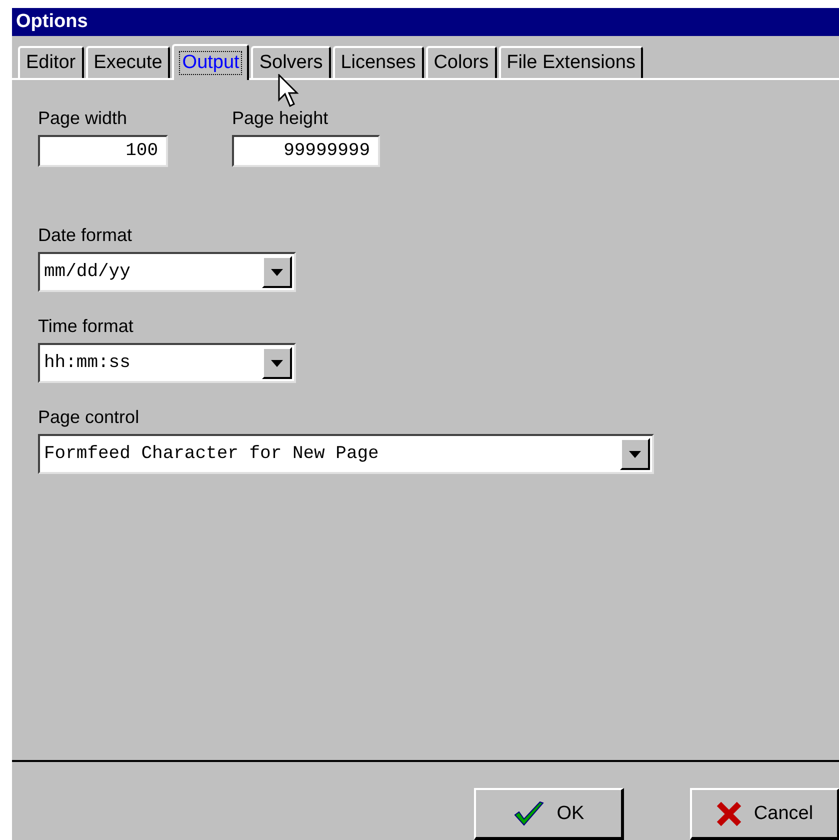 The height and width of the screenshot is (840, 839). I want to click on tab: Output, so click(211, 62).